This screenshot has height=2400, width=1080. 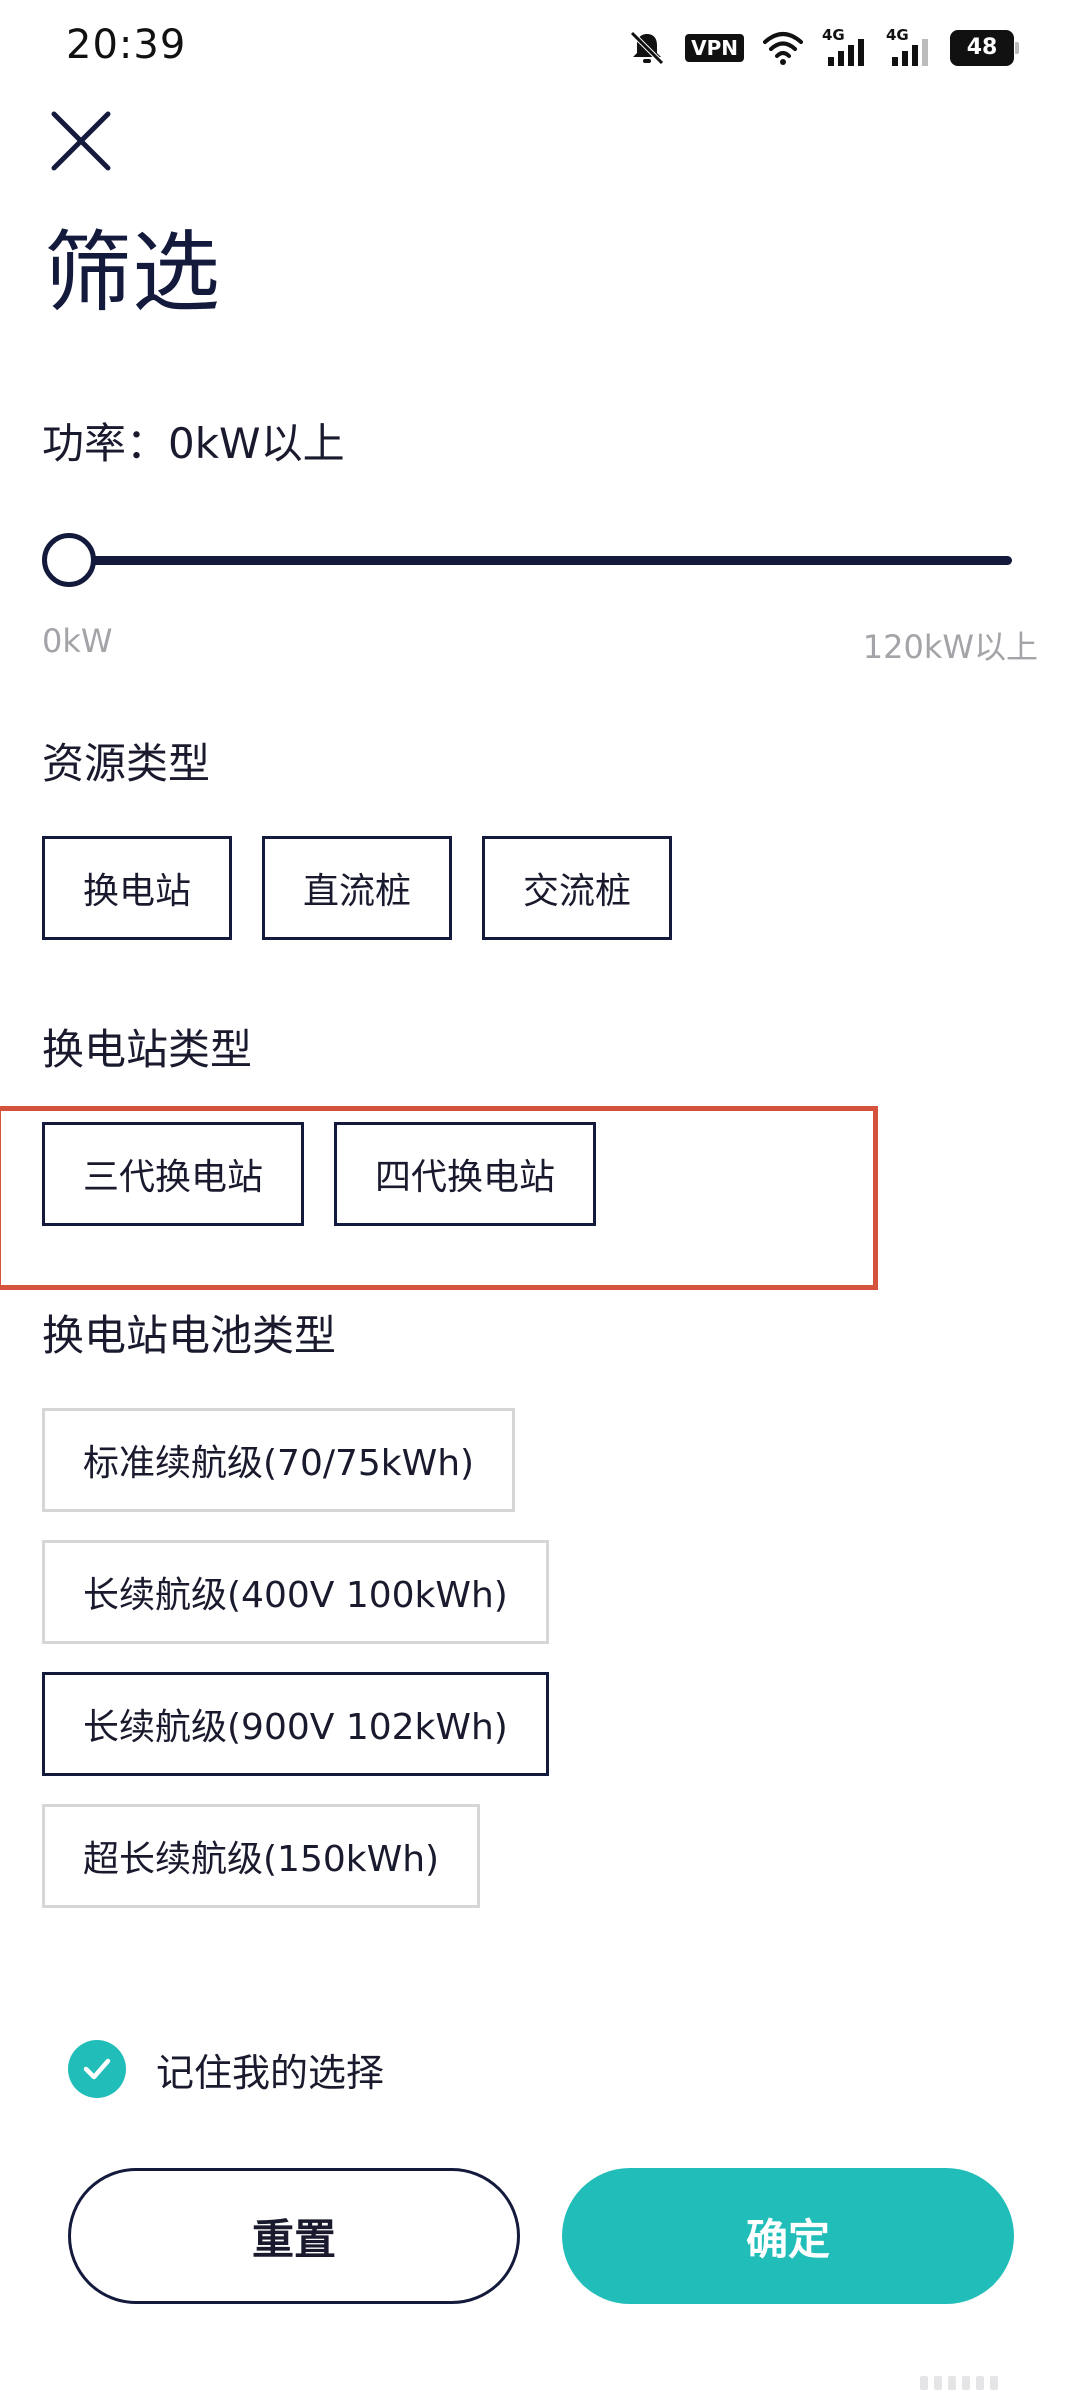 What do you see at coordinates (577, 888) in the screenshot?
I see `resource-option-ac-pile: 交流桩` at bounding box center [577, 888].